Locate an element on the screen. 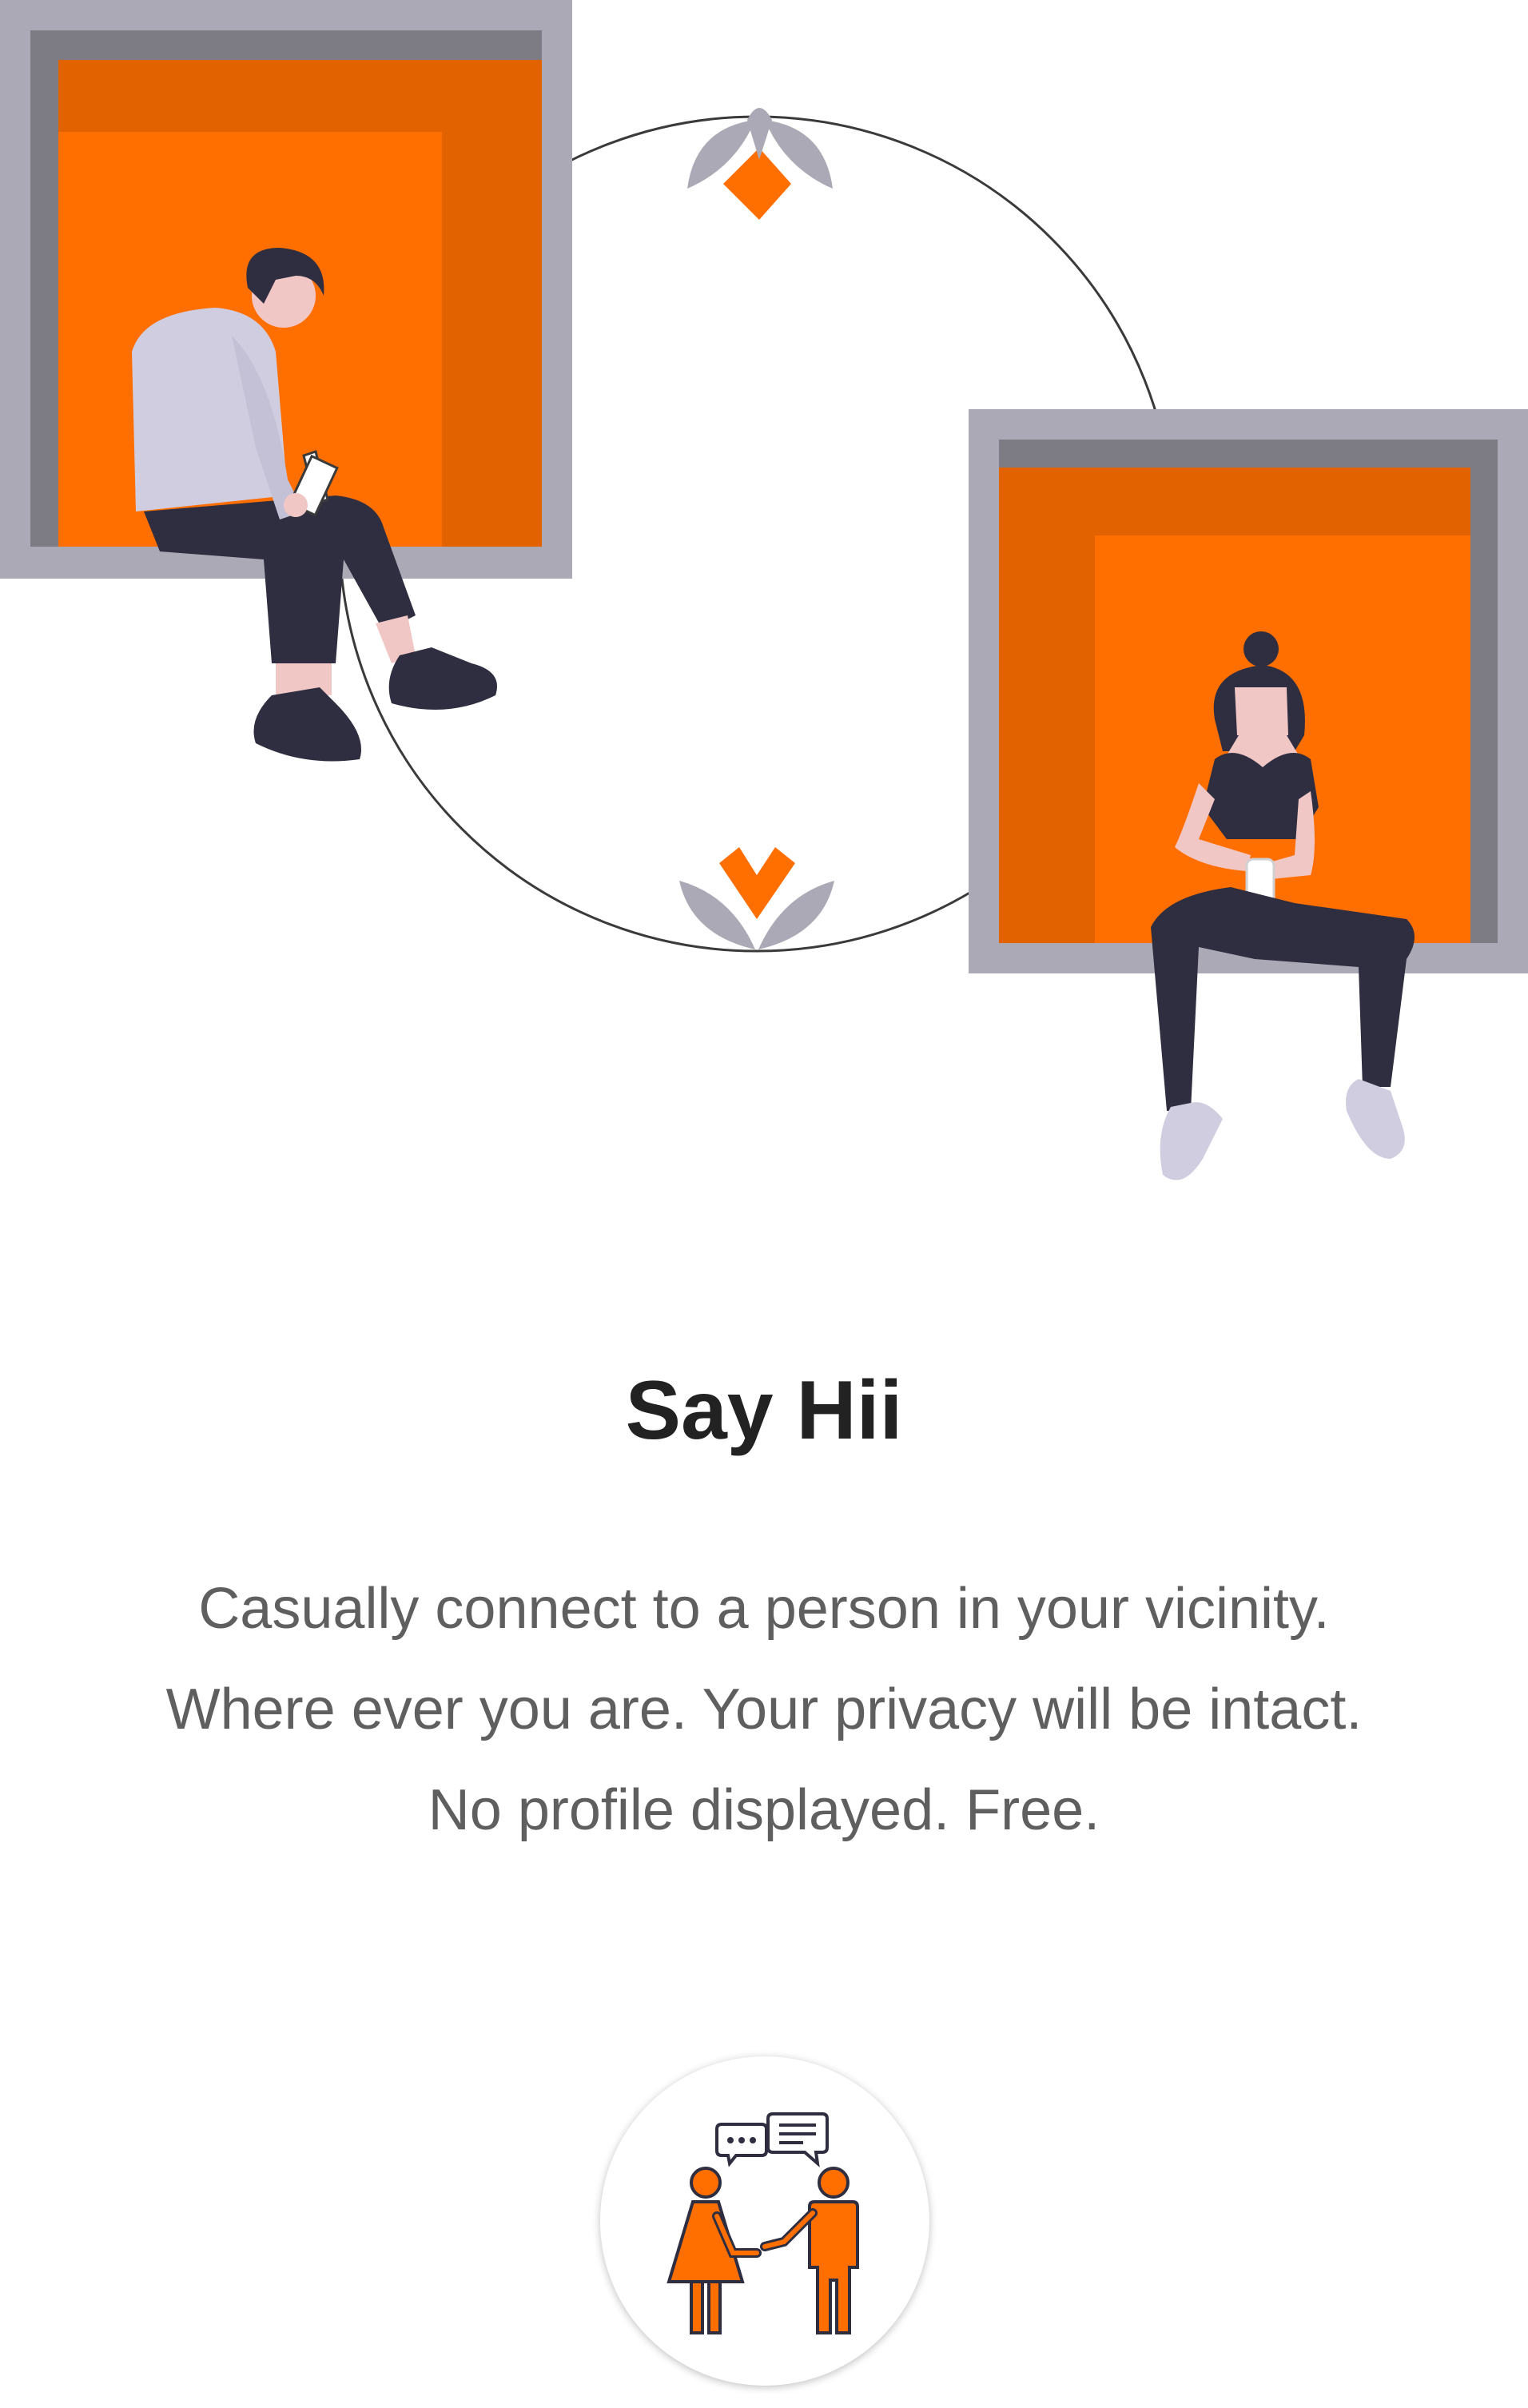 The image size is (1528, 2408). connect-people-button is located at coordinates (764, 2221).